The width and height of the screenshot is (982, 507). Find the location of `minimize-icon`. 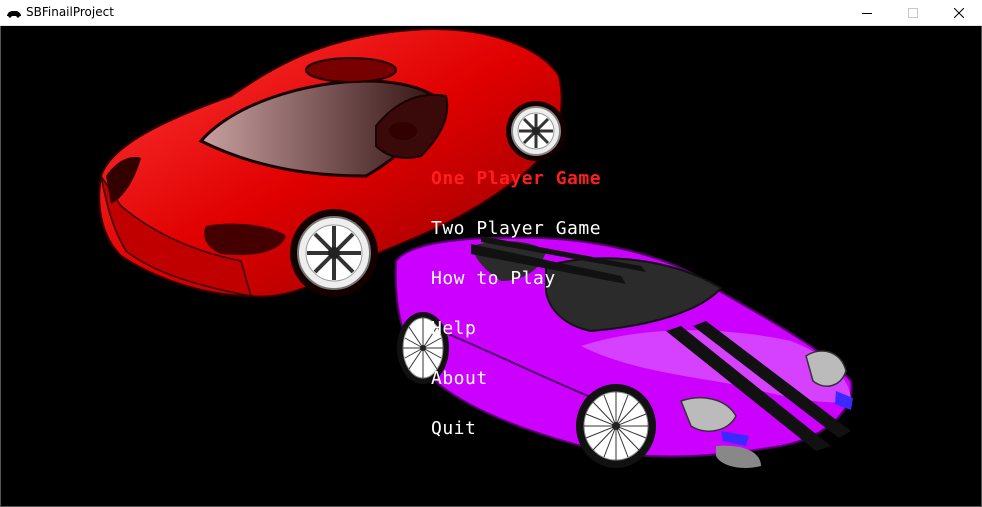

minimize-icon is located at coordinates (867, 13).